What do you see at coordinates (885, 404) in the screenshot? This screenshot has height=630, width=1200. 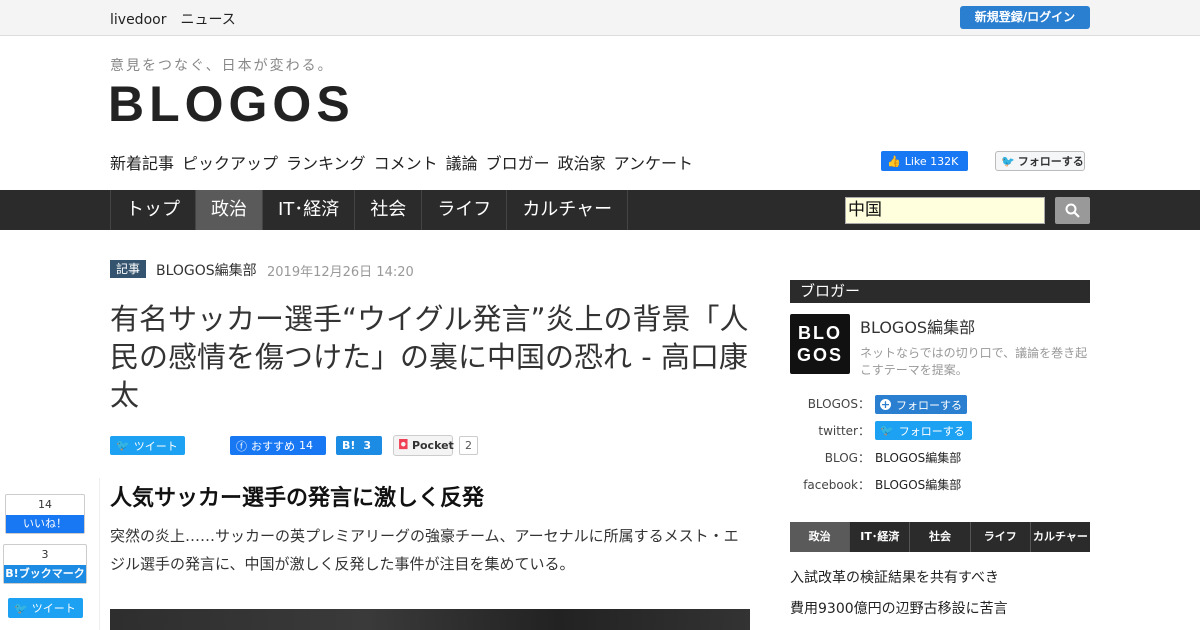 I see `plus-icon: +` at bounding box center [885, 404].